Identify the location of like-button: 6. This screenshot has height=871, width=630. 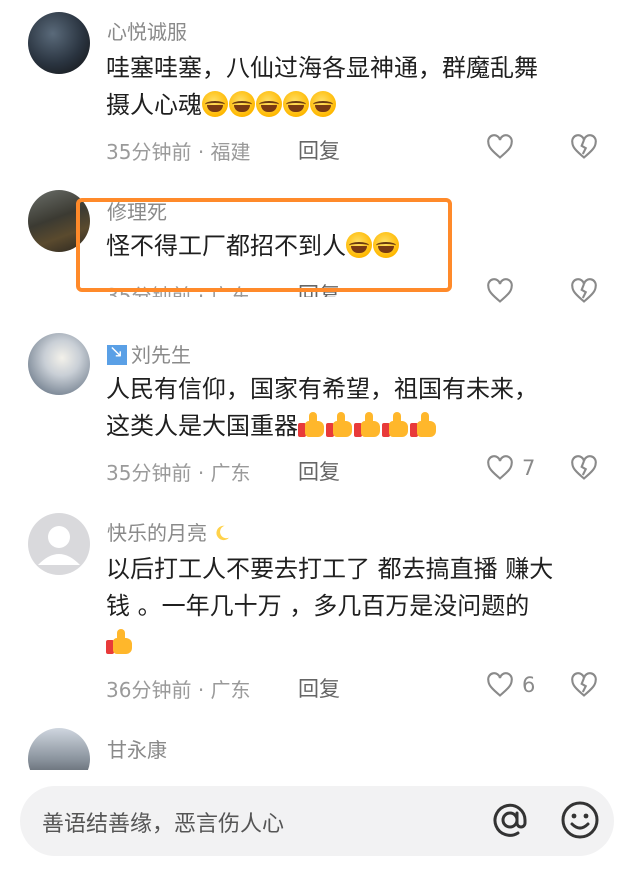
(510, 685).